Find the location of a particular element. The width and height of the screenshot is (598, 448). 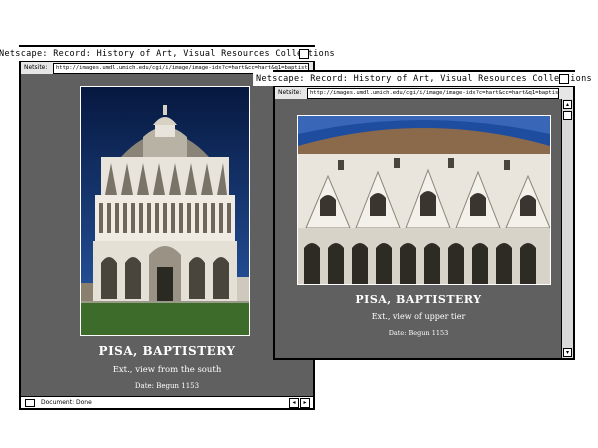

scroll-thumb is located at coordinates (567, 115).